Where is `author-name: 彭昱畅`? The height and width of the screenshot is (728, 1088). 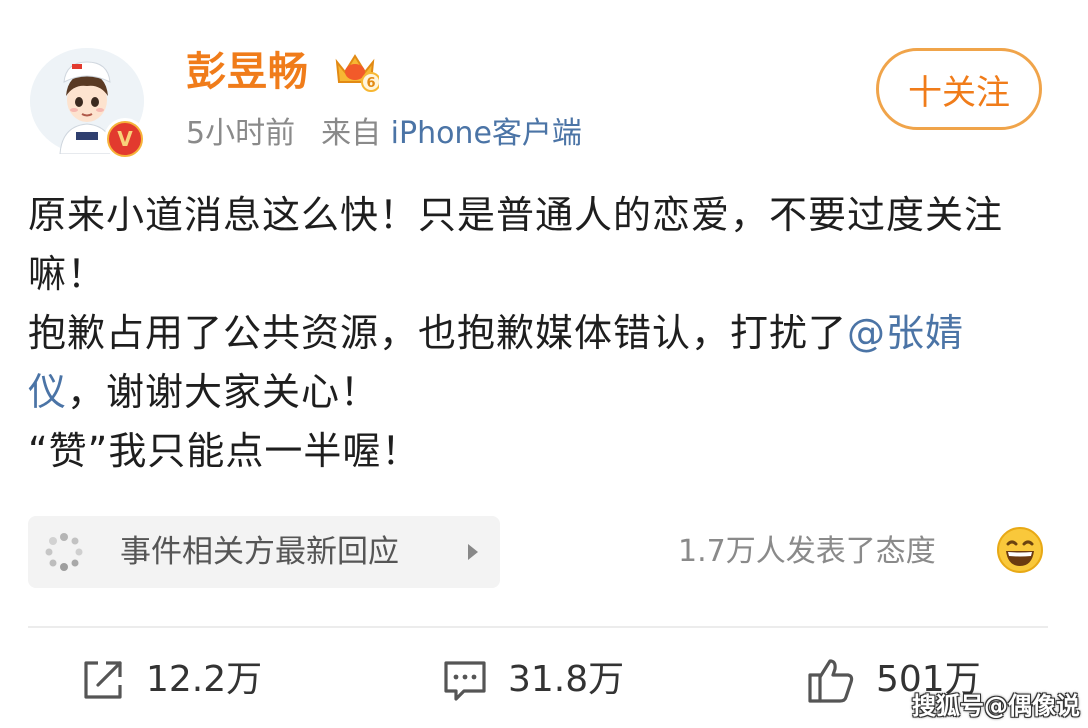
author-name: 彭昱畅 is located at coordinates (247, 72).